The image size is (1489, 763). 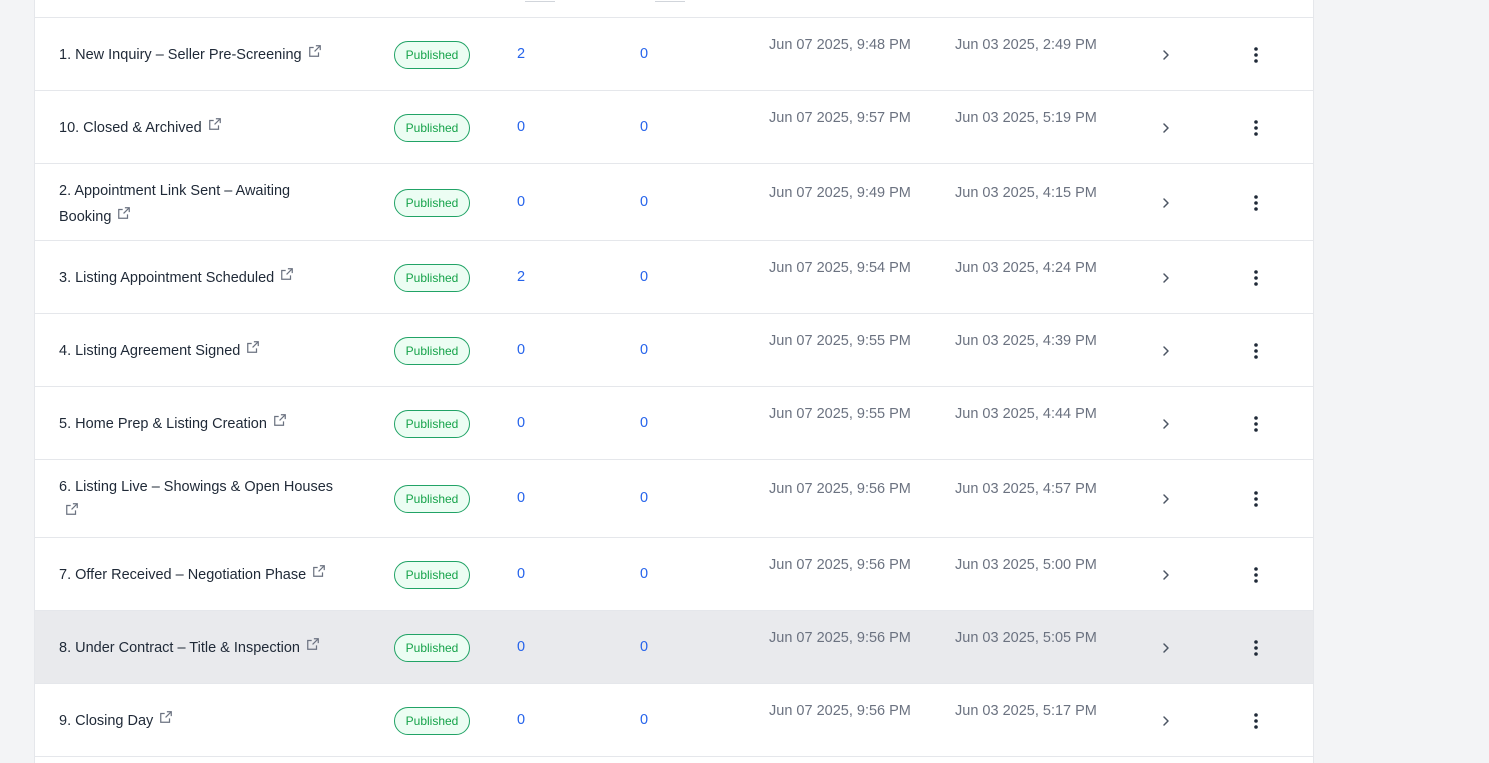 What do you see at coordinates (163, 424) in the screenshot?
I see `workflow-name-label: 5. Home Prep & Listing Creation` at bounding box center [163, 424].